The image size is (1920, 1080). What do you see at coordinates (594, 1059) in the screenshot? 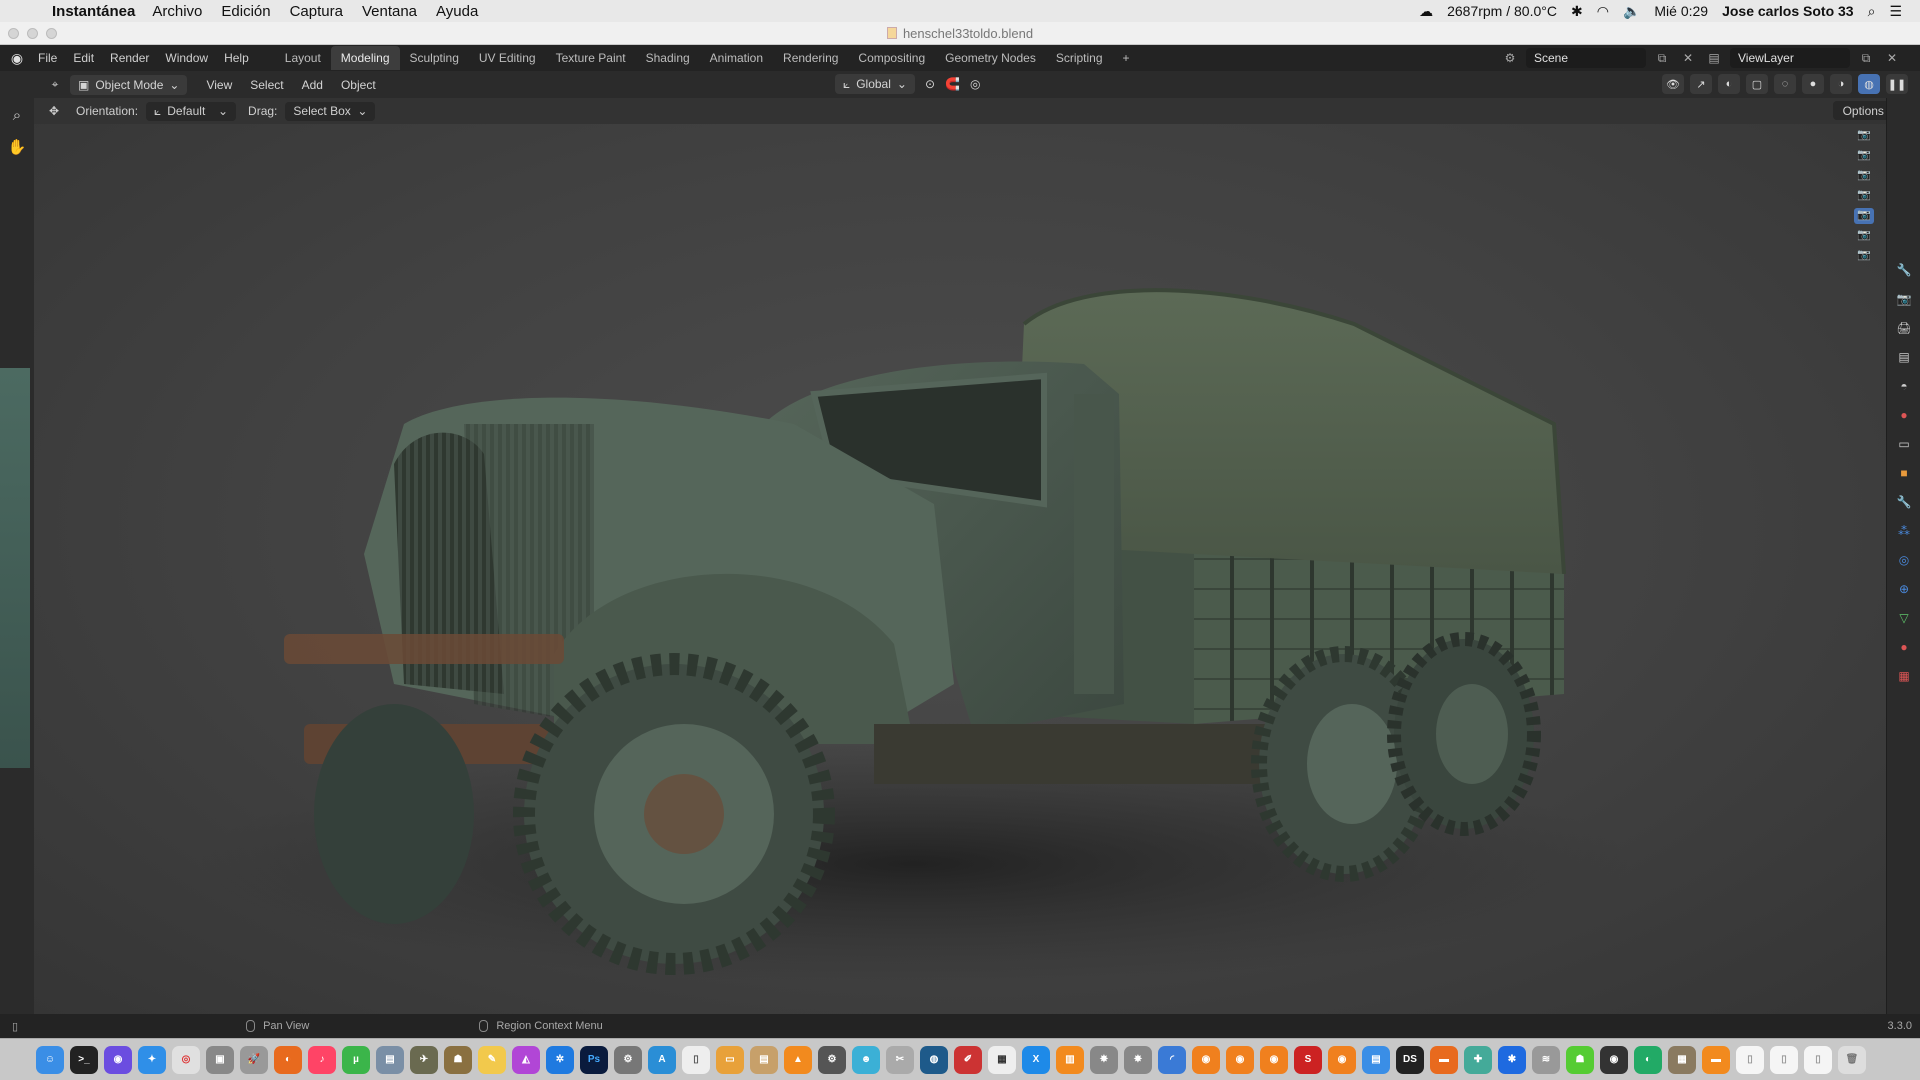
I see `photoshop-icon: Ps` at bounding box center [594, 1059].